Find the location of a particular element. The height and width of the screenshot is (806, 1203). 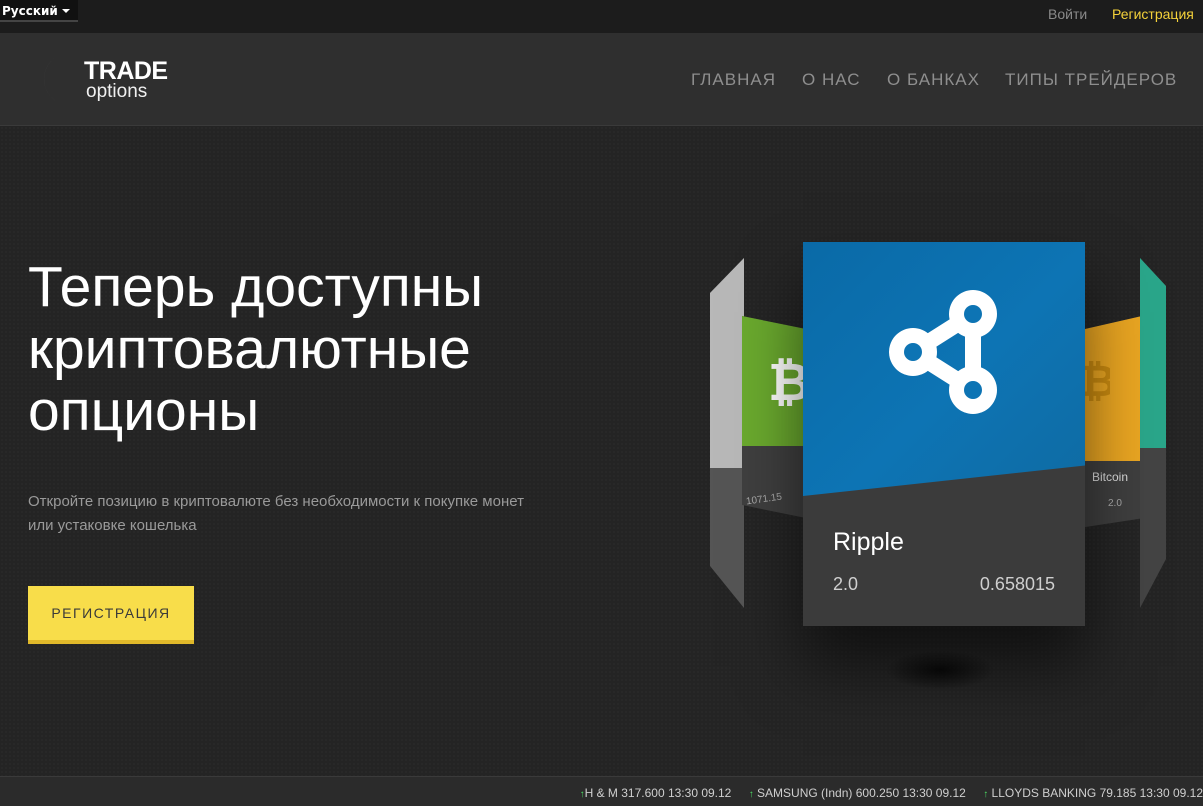

nav-item-banks: О БАНКАХ is located at coordinates (933, 80).